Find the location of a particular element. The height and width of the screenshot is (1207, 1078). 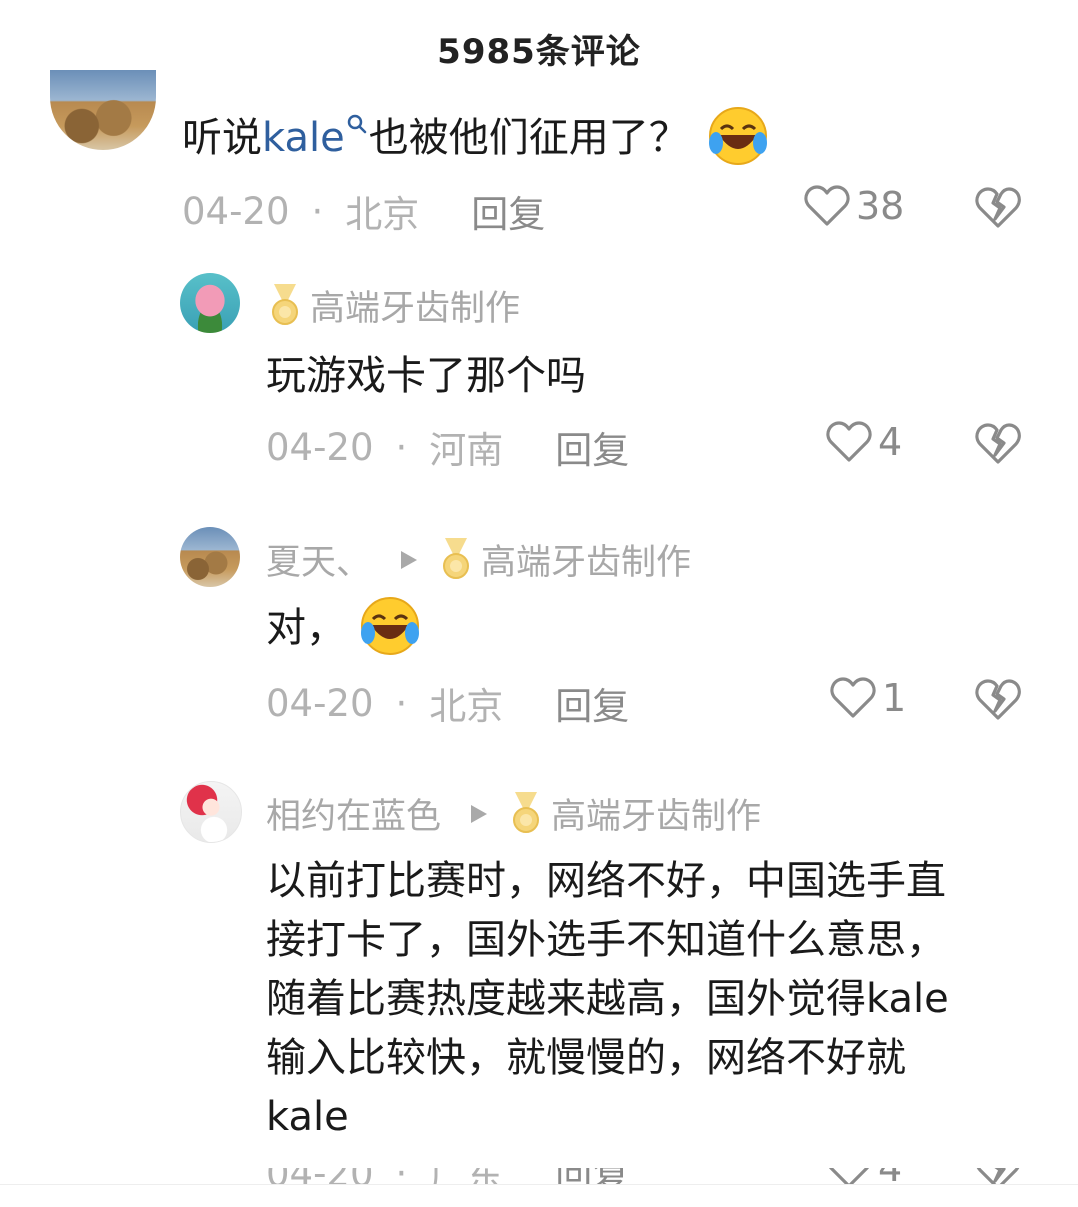

comment-text: 对， is located at coordinates (343, 627).